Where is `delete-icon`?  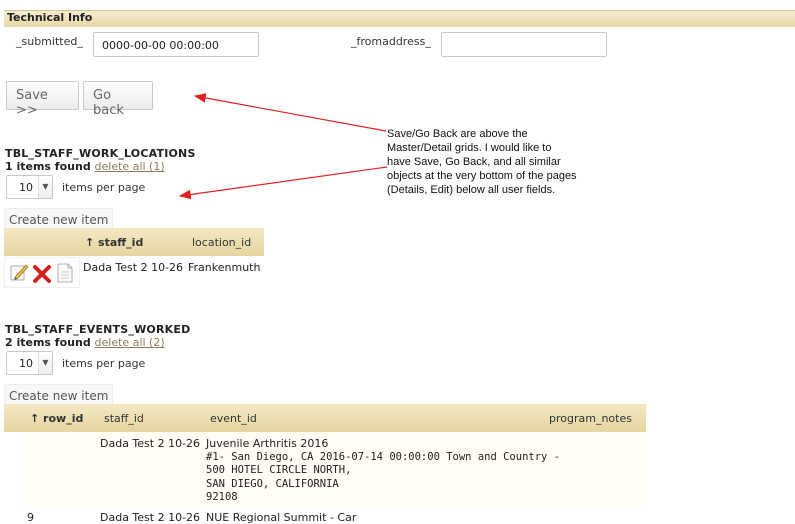
delete-icon is located at coordinates (42, 273).